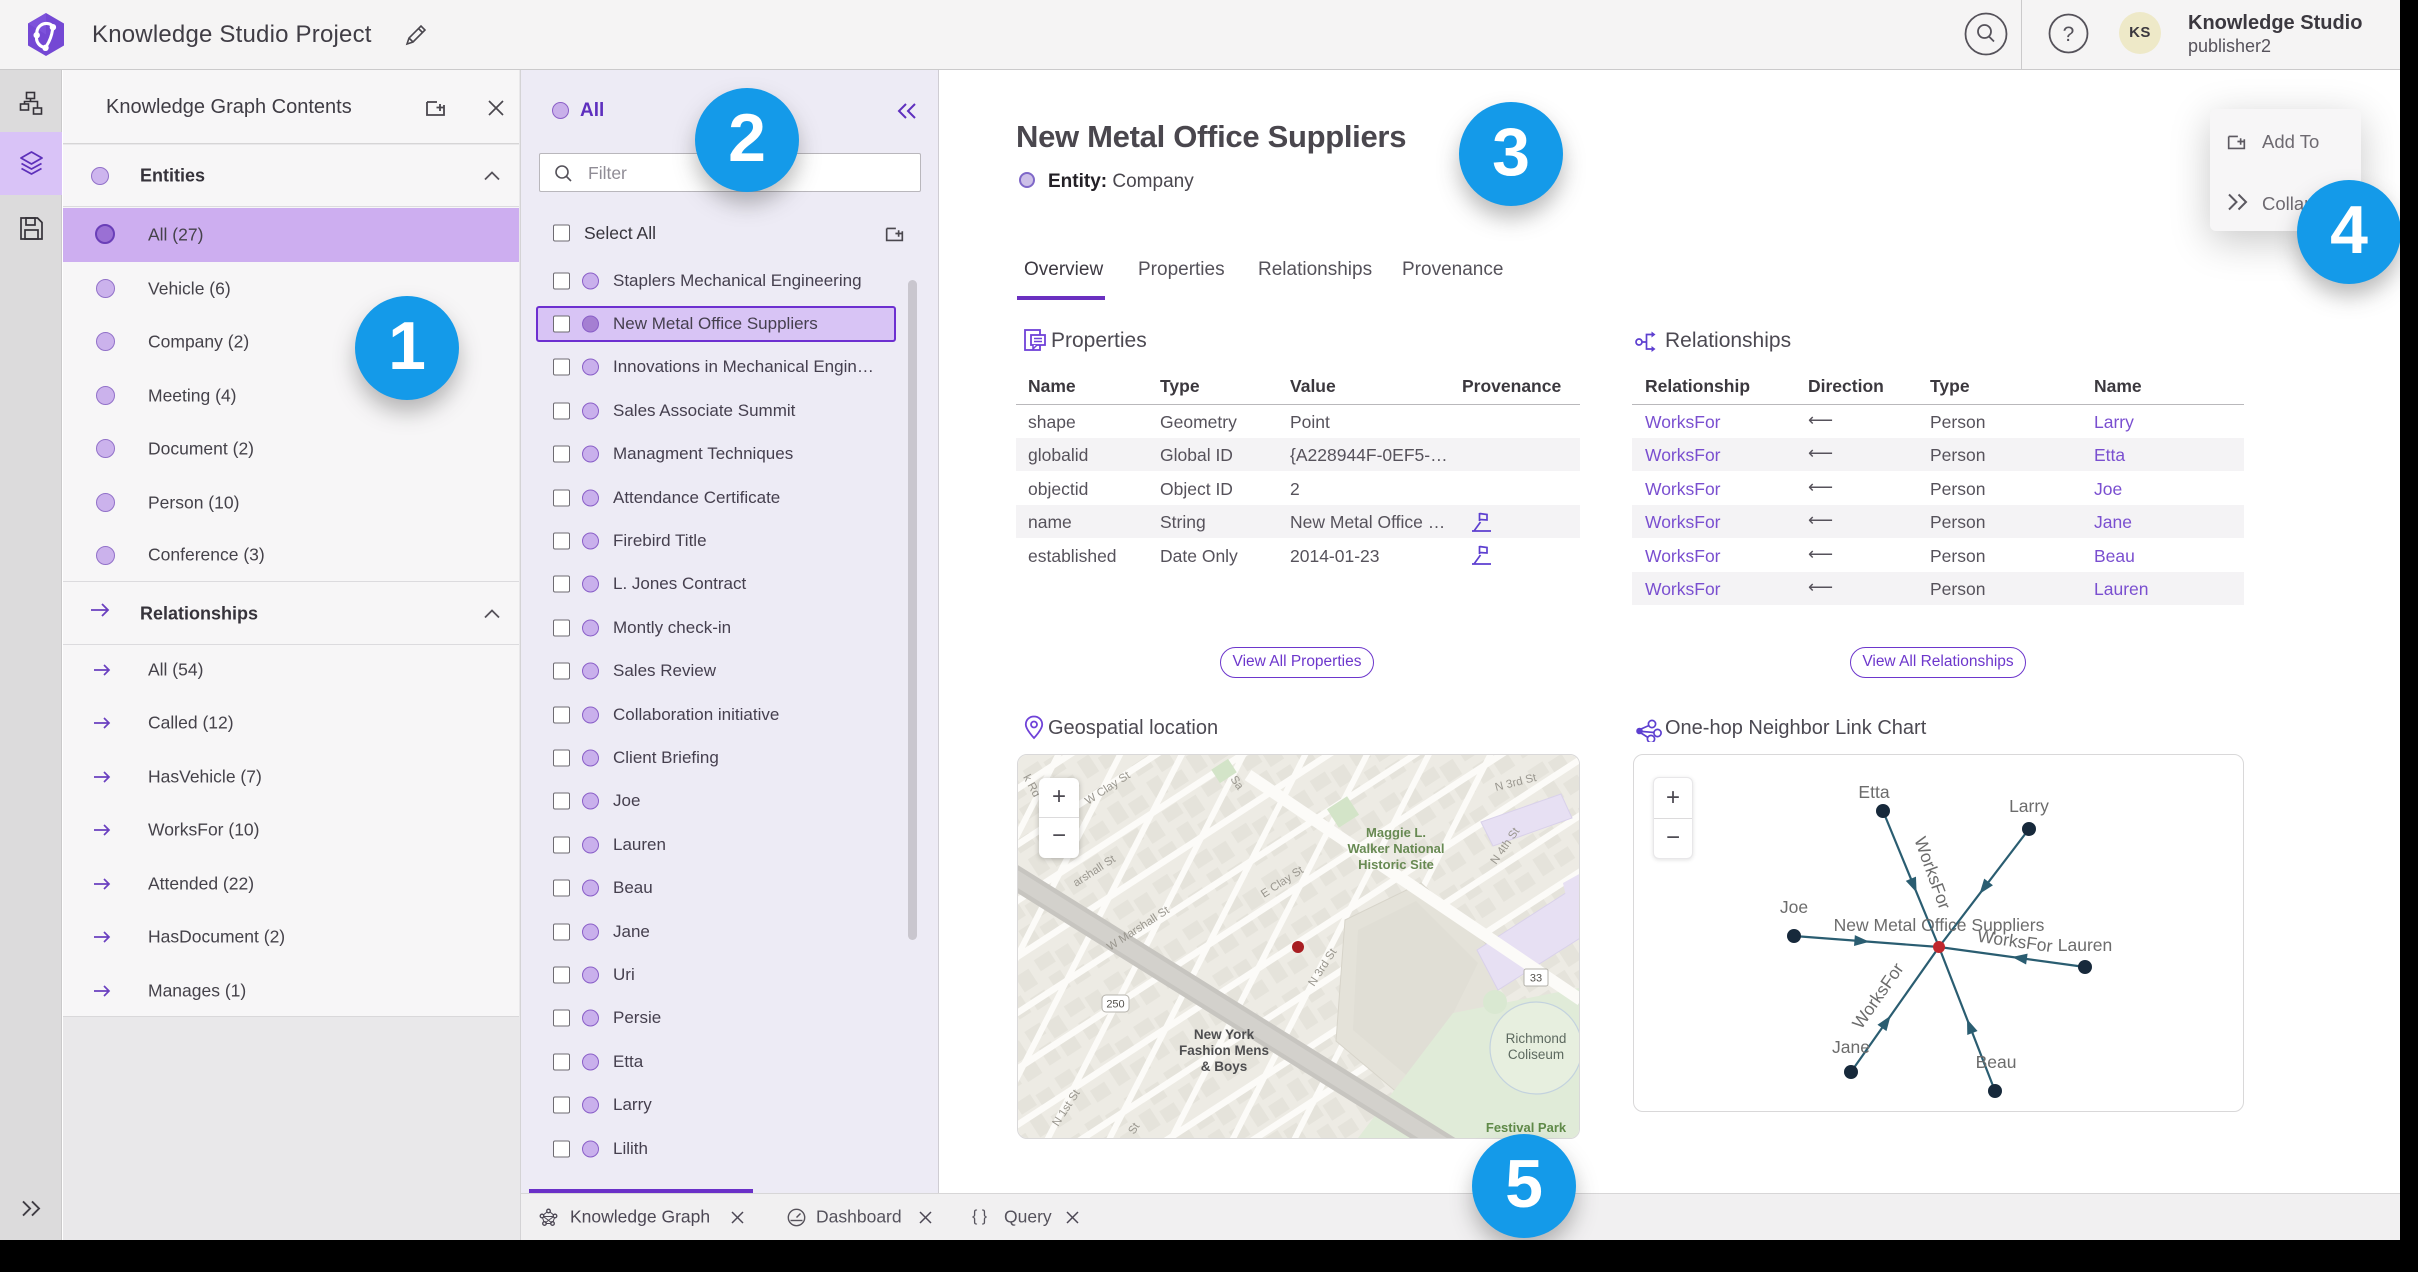  I want to click on svg-text: New York, so click(1224, 1034).